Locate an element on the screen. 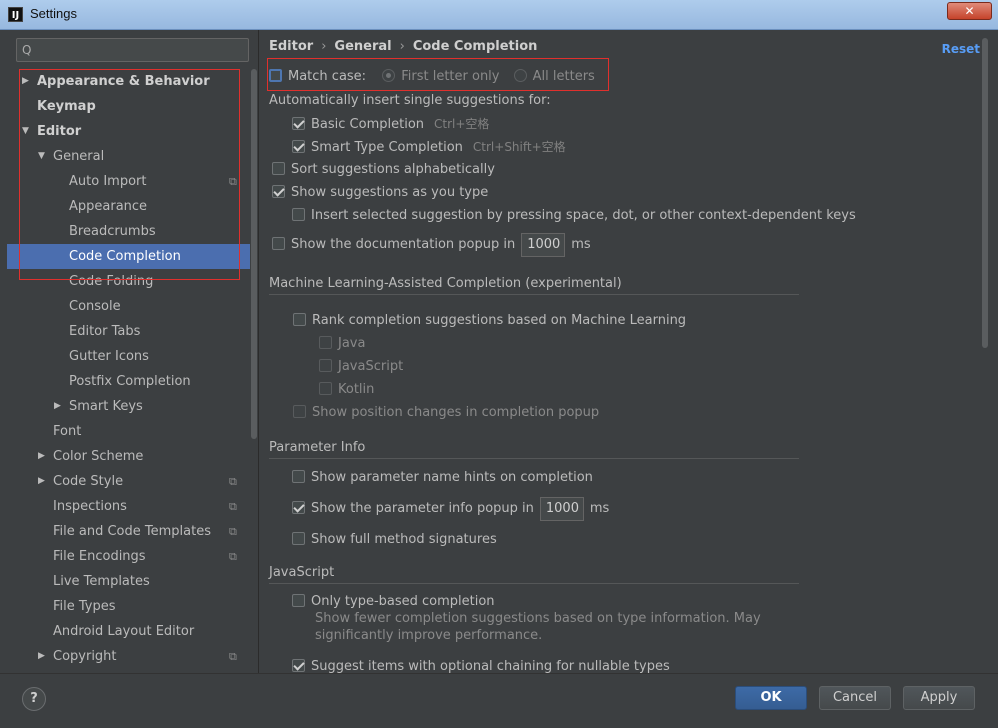 The image size is (998, 728). ml-javascript-label: JavaScript is located at coordinates (370, 366).